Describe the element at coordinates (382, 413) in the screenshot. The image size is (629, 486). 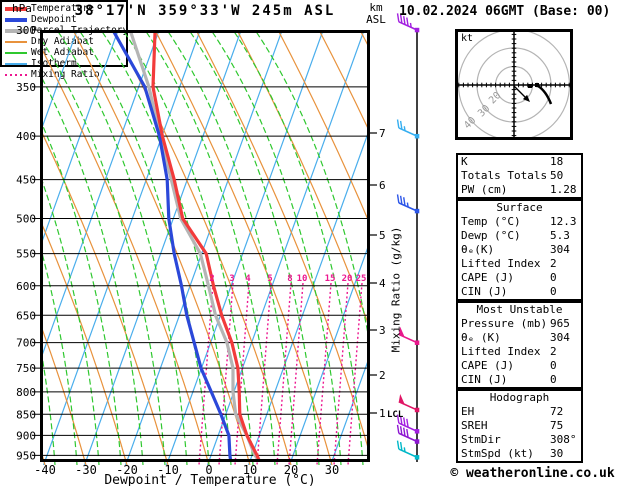
I see `km-tick-label: 1` at that location.